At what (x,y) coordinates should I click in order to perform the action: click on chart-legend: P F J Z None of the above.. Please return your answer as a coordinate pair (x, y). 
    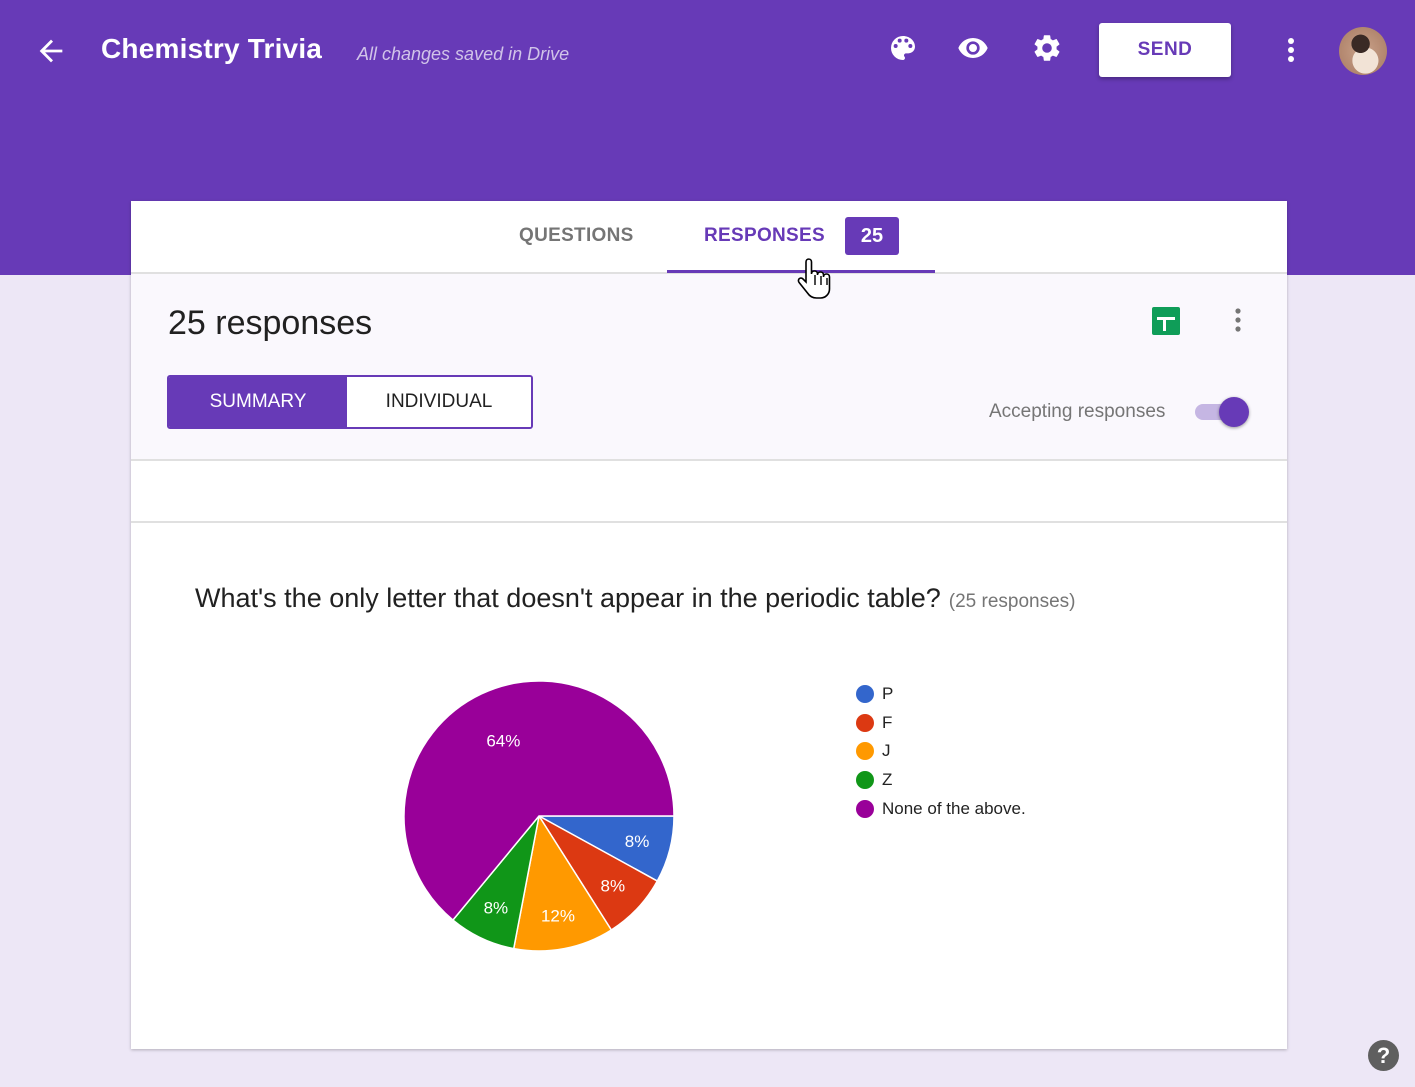
    Looking at the image, I should click on (941, 751).